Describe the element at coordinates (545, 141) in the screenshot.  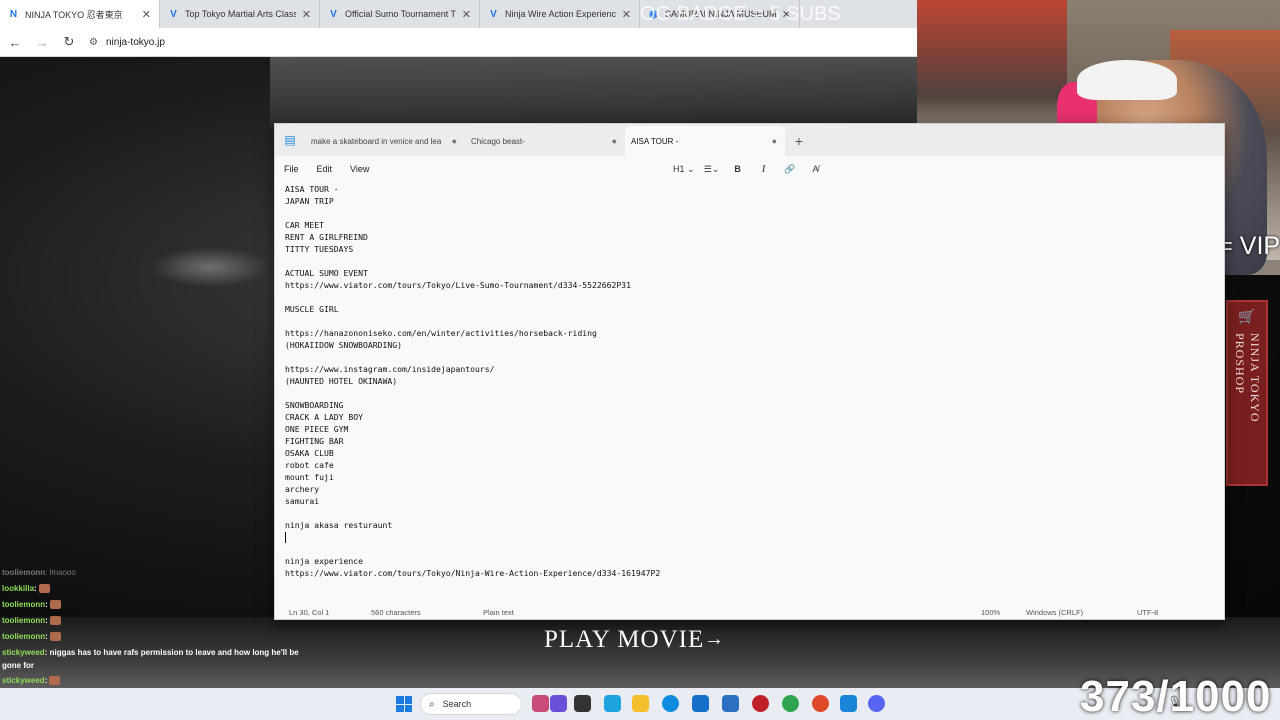
I see `notepad-tab-1: Chicago beast- ●` at that location.